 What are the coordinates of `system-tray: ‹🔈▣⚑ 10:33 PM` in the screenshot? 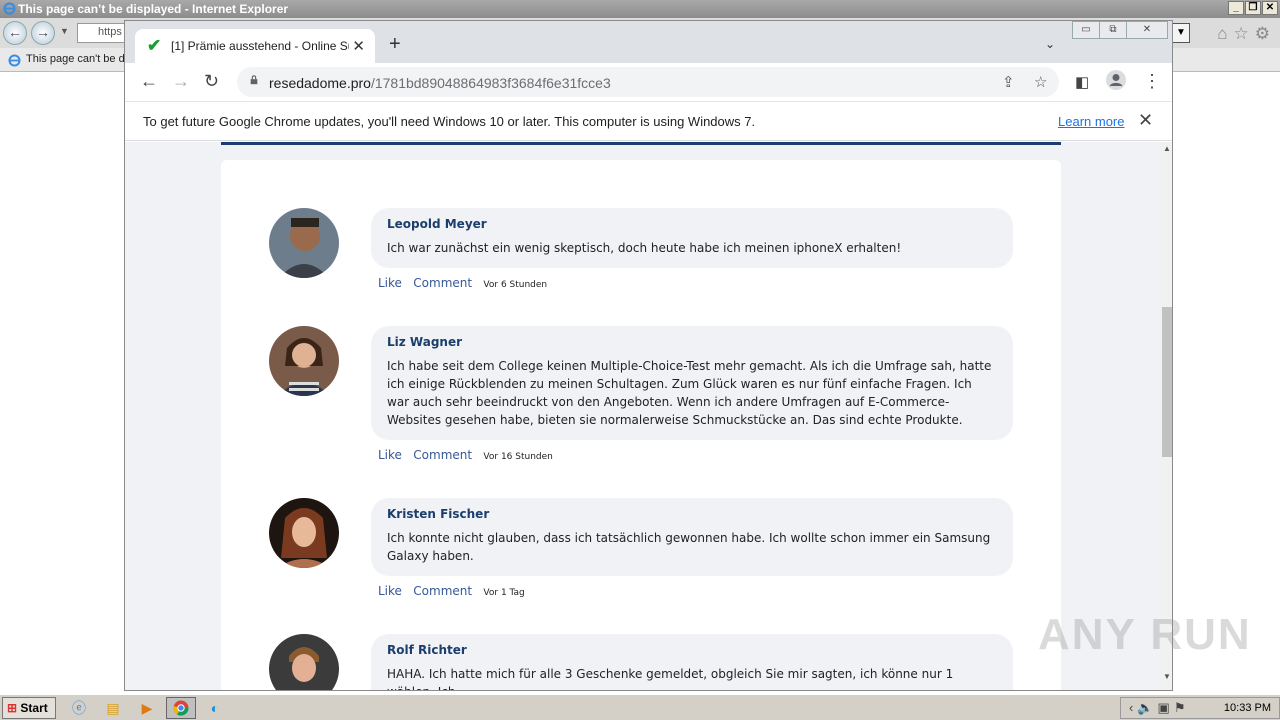 It's located at (1200, 708).